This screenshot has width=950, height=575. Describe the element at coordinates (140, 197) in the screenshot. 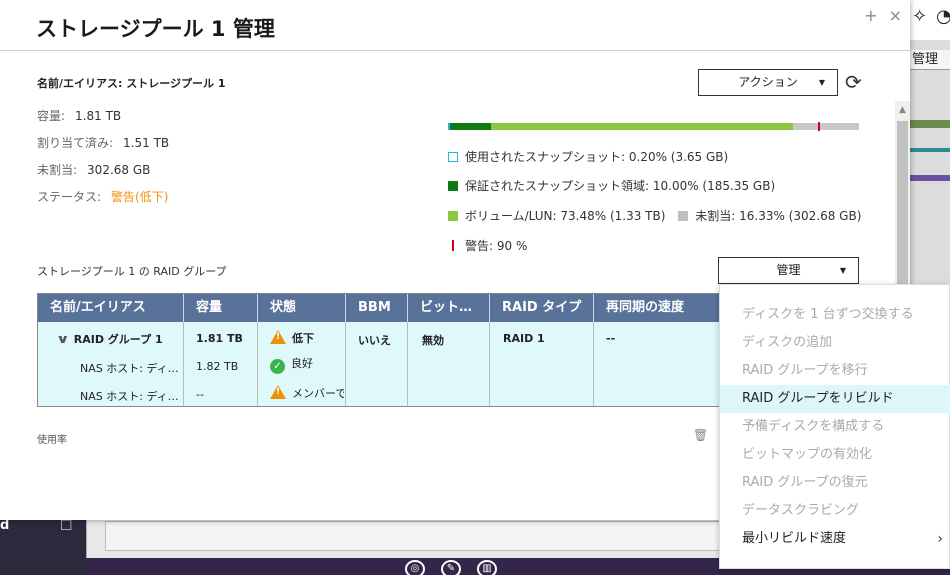

I see `status-value: 警告(低下)` at that location.